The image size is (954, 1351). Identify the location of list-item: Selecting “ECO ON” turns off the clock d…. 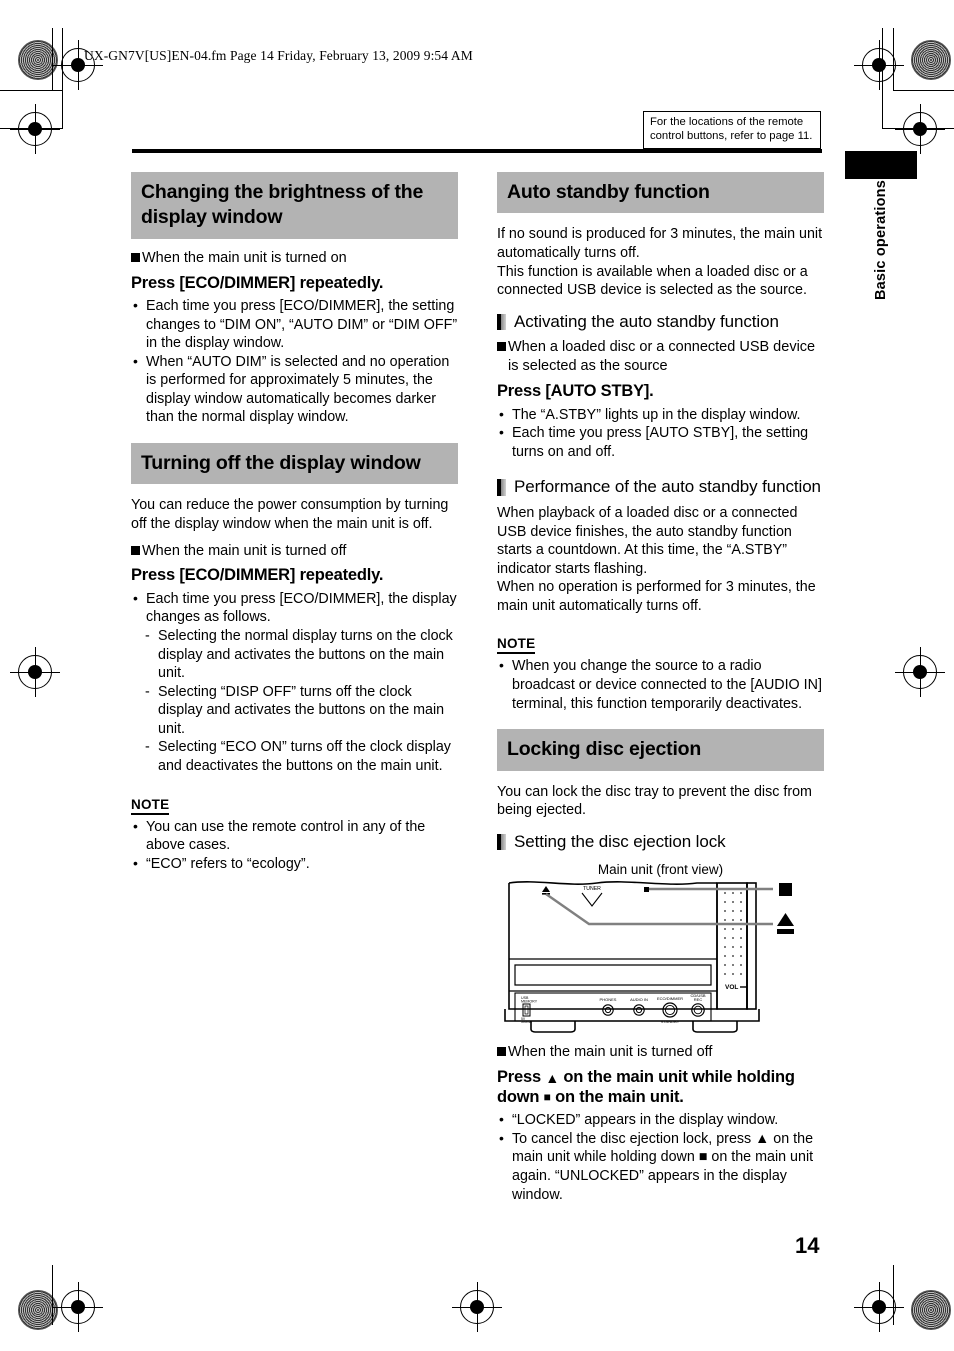
(300, 756).